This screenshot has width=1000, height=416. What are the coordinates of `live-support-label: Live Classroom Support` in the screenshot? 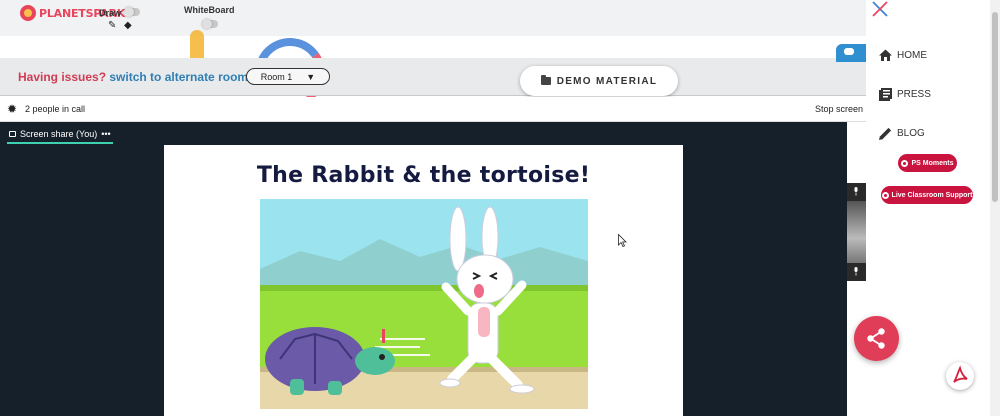 It's located at (932, 195).